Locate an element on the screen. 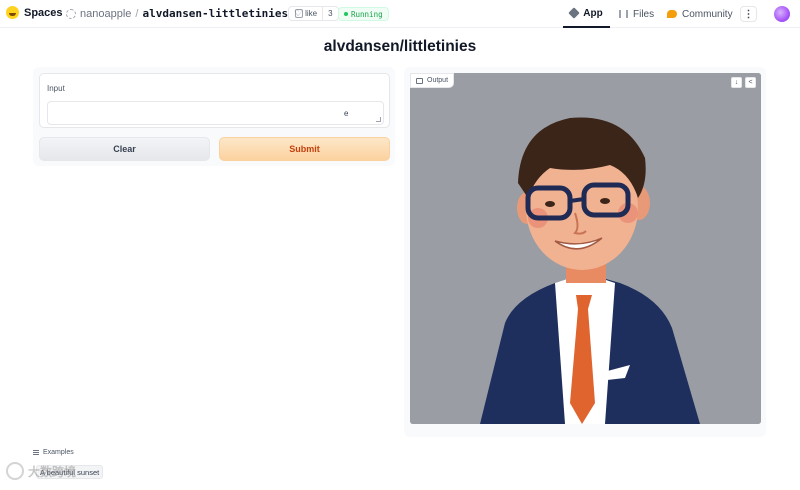 This screenshot has width=800, height=490. download-button: ↓ is located at coordinates (736, 82).